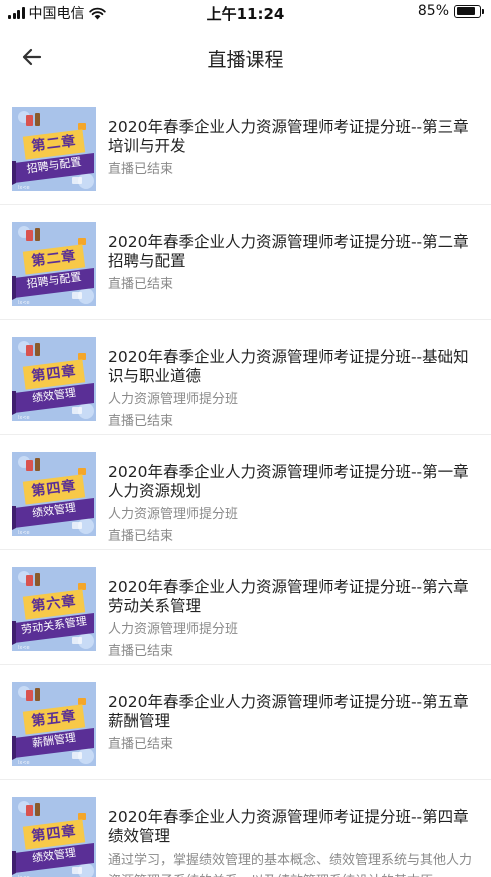  I want to click on course-thumbnail: lx<e 第六章 劳动关系管理, so click(54, 609).